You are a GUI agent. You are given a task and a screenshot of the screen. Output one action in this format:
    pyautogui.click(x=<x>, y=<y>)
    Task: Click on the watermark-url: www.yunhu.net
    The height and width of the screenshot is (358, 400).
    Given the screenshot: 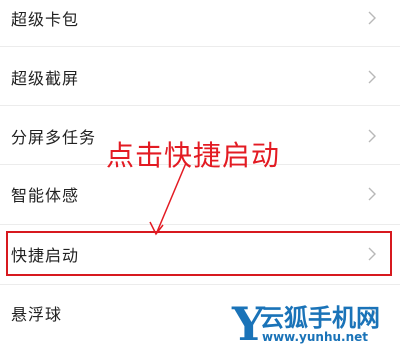 What is the action you would take?
    pyautogui.click(x=315, y=337)
    